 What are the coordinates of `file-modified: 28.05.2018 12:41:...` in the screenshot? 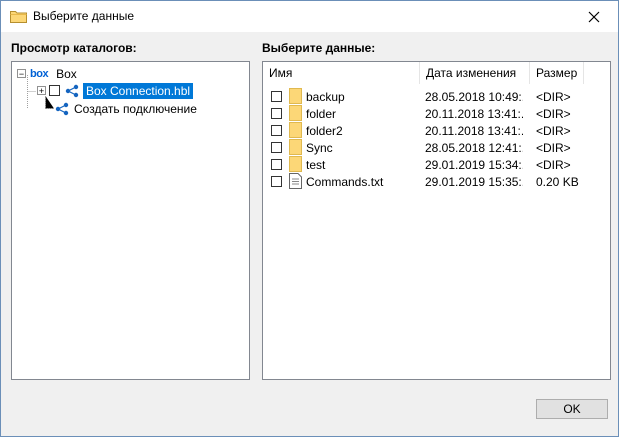 It's located at (474, 148).